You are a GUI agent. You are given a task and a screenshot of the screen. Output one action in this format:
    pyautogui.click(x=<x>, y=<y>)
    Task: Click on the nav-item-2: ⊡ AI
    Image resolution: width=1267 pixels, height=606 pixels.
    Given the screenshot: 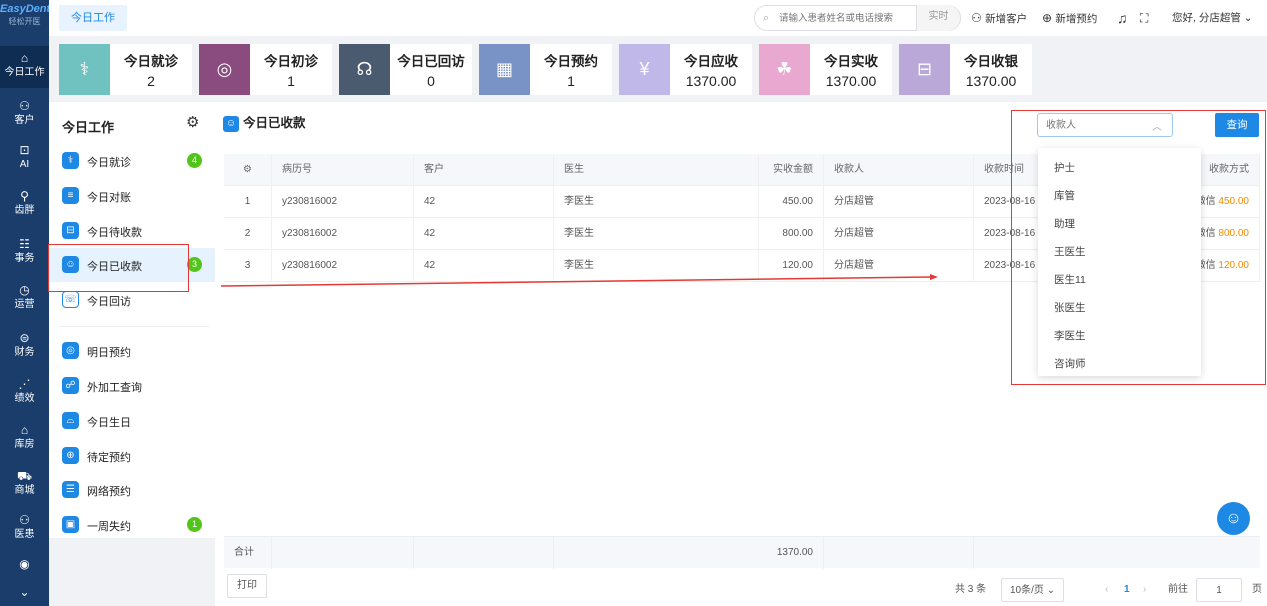 What is the action you would take?
    pyautogui.click(x=24, y=159)
    